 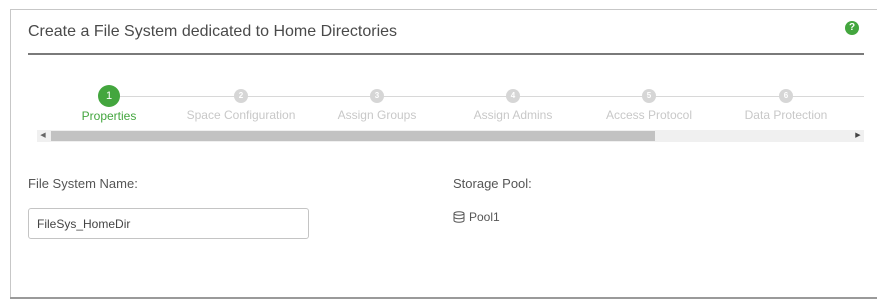 I want to click on step-label: Data Protection, so click(x=786, y=115).